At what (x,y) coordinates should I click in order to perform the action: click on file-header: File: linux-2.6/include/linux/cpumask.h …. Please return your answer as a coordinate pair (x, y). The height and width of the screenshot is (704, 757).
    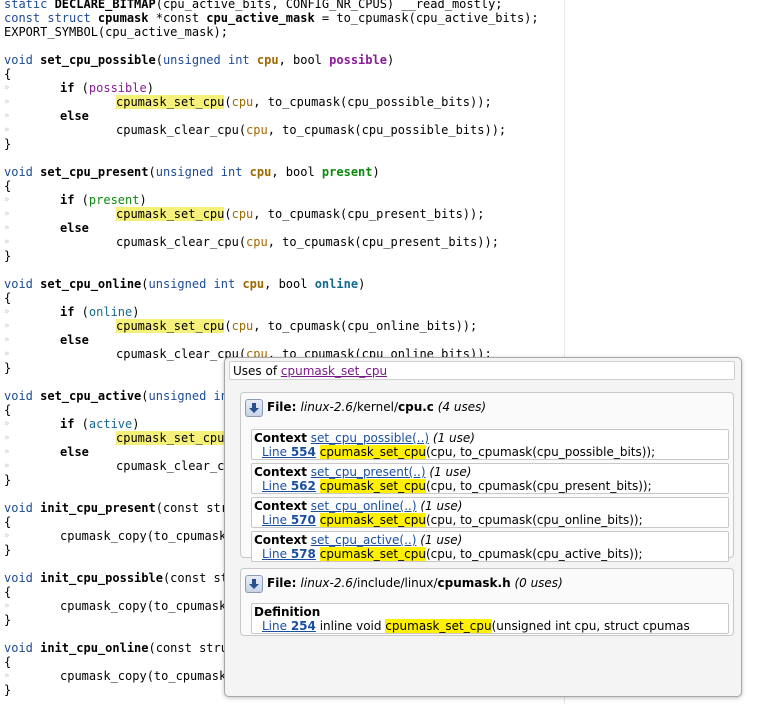
    Looking at the image, I should click on (404, 583).